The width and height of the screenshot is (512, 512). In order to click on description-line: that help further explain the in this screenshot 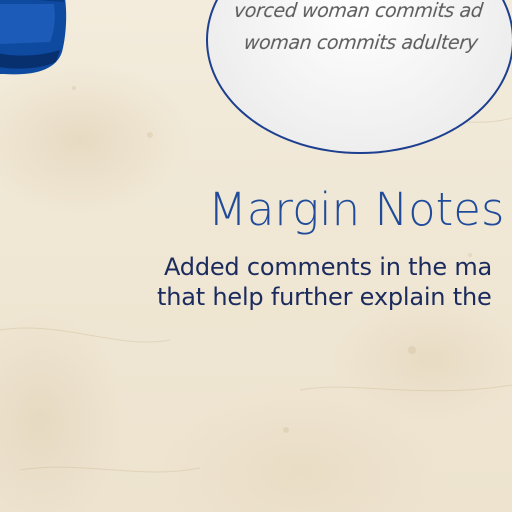, I will do `click(324, 297)`.